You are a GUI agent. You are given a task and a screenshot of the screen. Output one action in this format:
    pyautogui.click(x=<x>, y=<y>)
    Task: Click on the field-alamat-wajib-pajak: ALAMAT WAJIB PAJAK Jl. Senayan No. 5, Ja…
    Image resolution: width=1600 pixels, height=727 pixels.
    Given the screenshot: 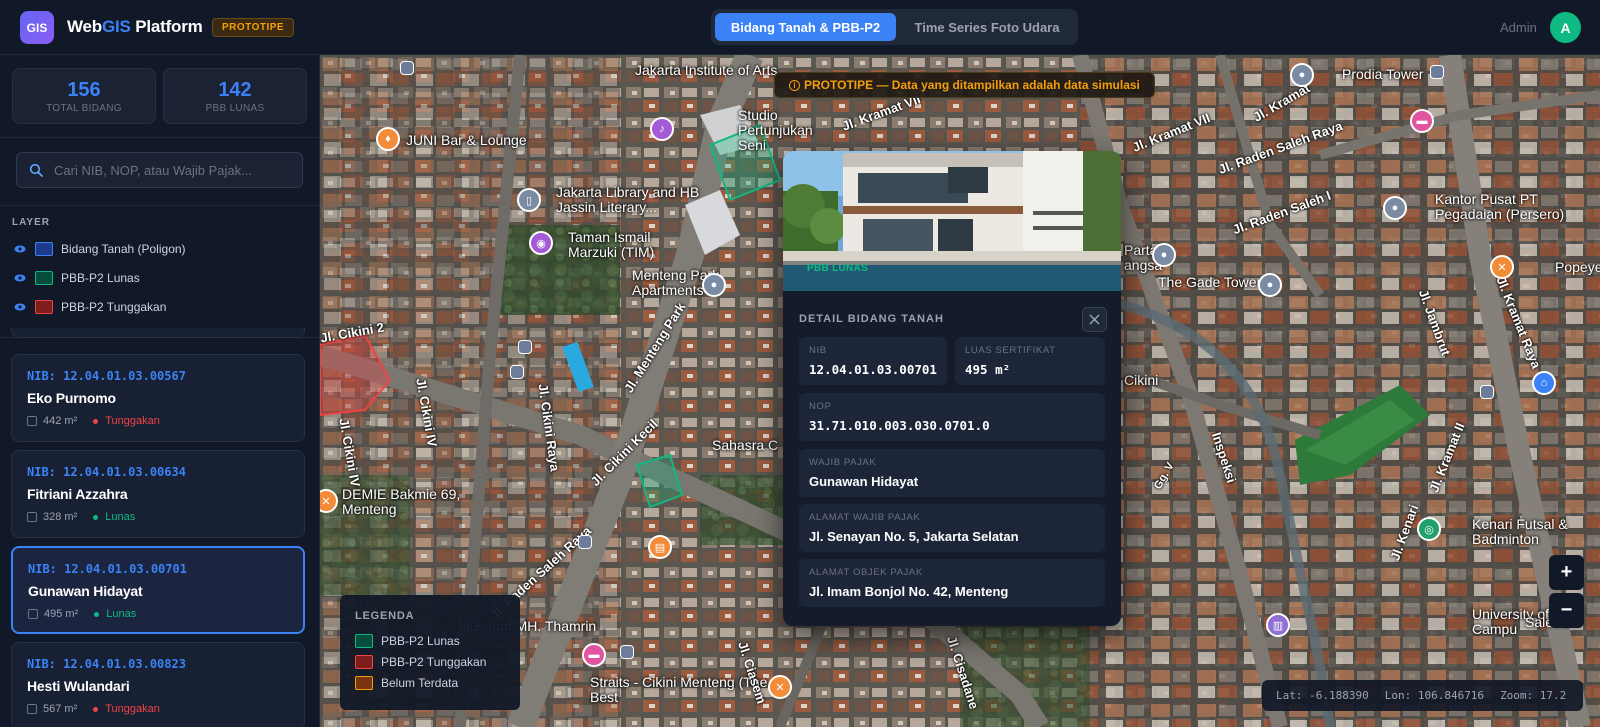 What is the action you would take?
    pyautogui.click(x=952, y=528)
    